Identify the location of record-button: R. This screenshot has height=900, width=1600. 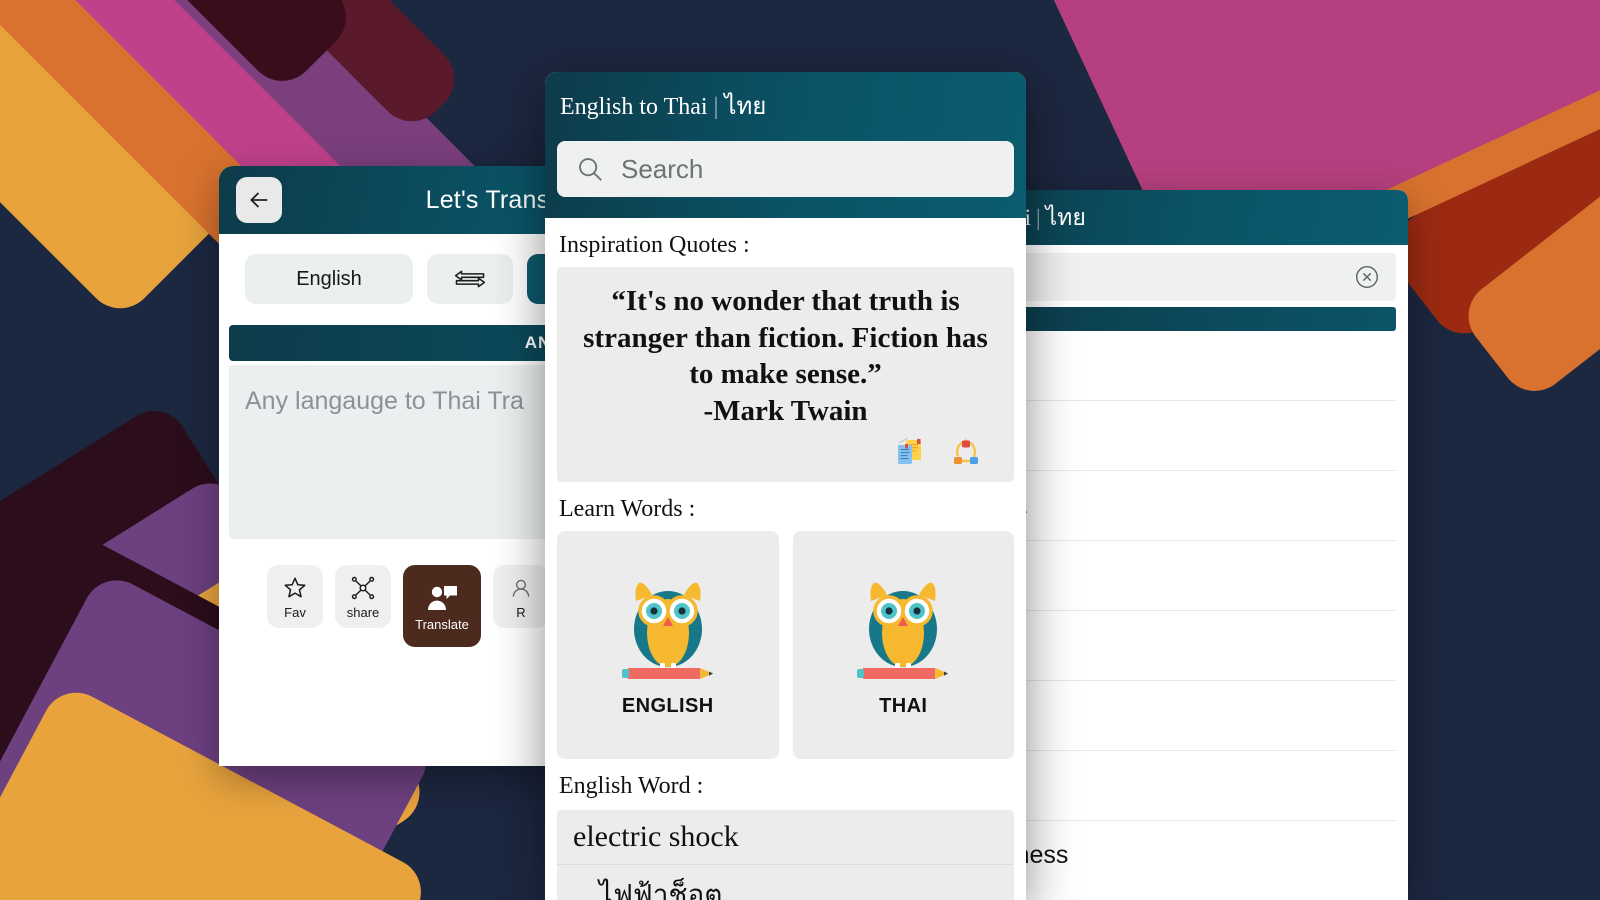
(521, 596).